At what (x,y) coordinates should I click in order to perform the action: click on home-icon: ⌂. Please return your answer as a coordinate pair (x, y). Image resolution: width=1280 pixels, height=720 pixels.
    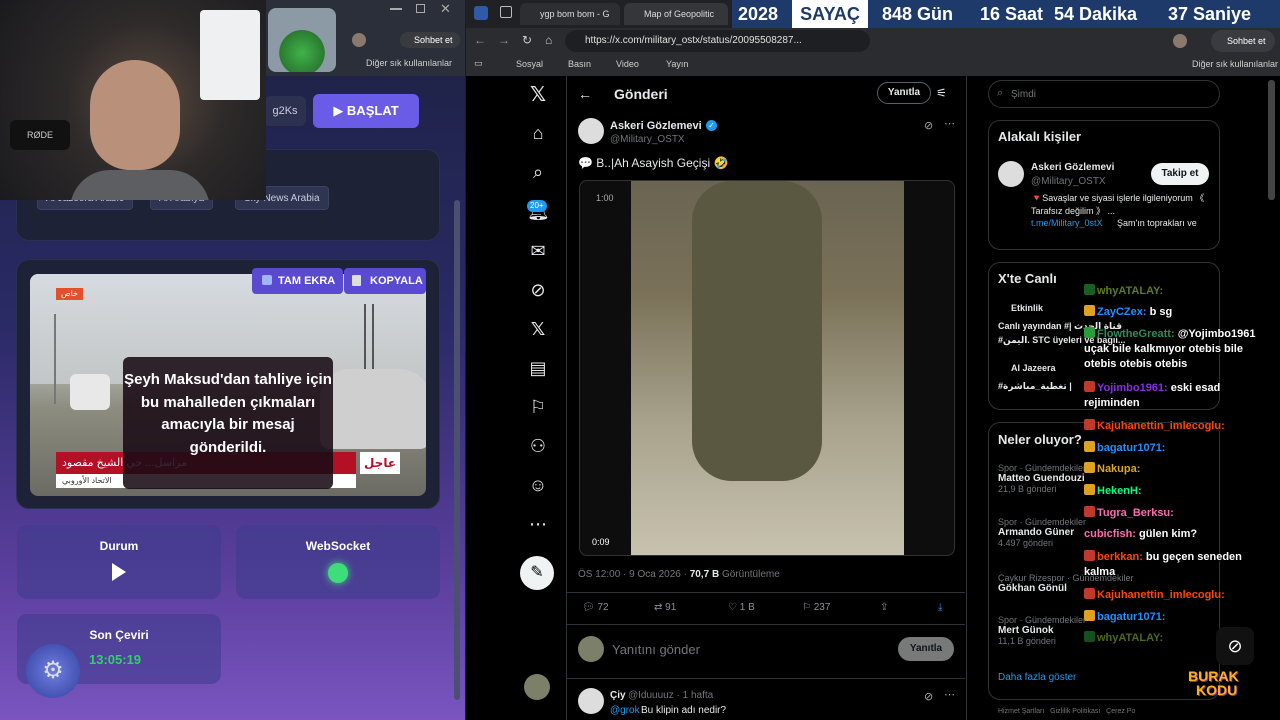
    Looking at the image, I should click on (548, 40).